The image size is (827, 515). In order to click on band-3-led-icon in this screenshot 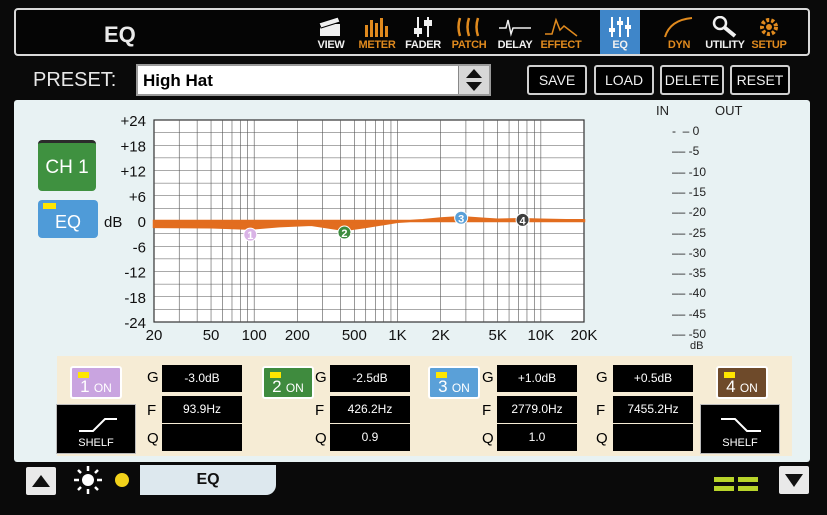, I will do `click(441, 375)`.